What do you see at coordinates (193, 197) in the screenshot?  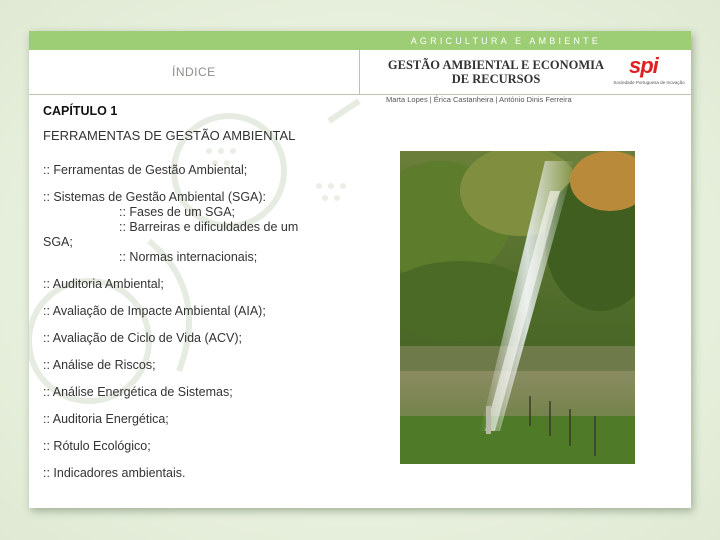 I see `toc-item: :: Sistemas de Gestão Ambiental (SGA):` at bounding box center [193, 197].